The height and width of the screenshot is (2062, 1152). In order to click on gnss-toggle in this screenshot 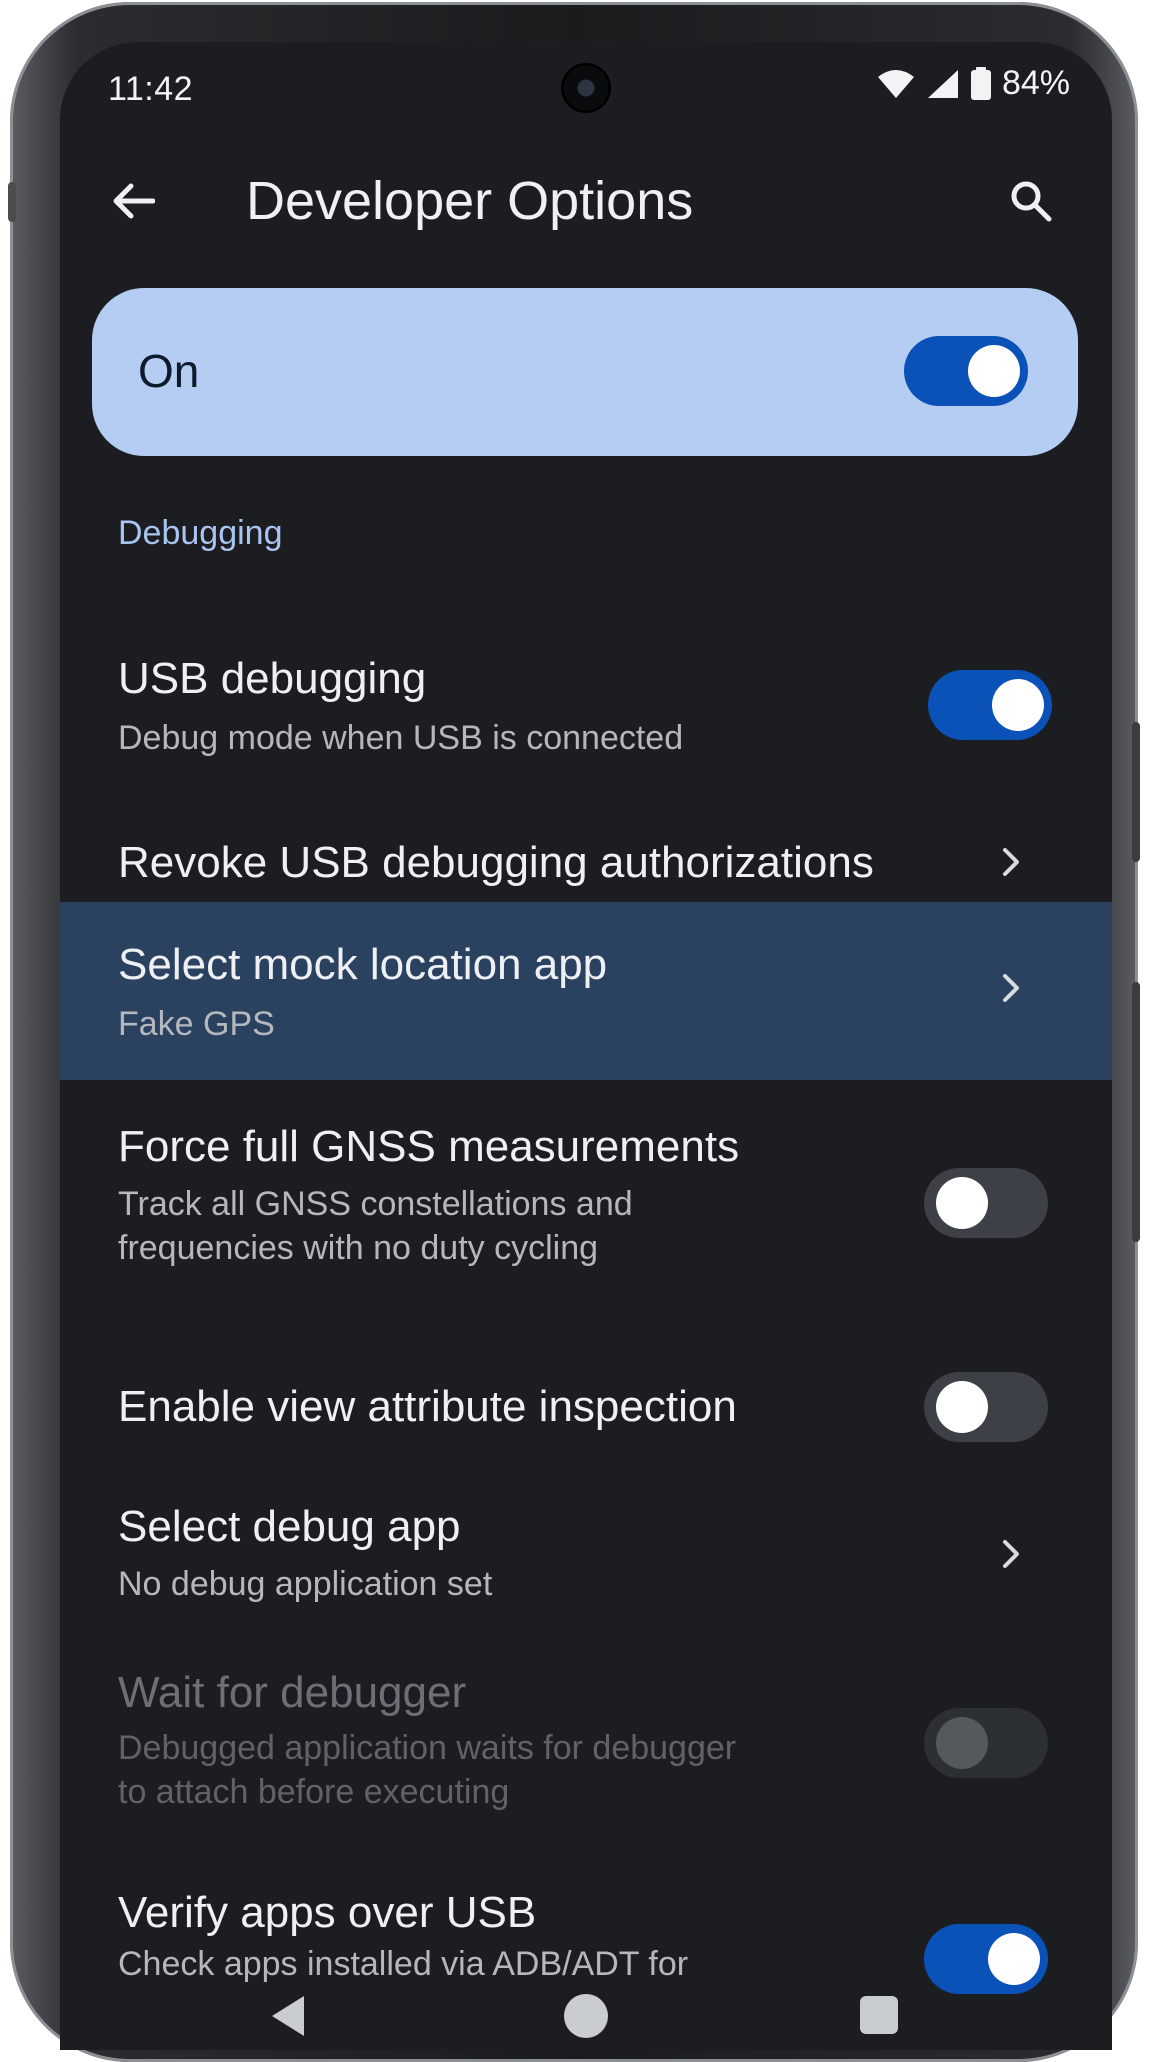, I will do `click(986, 1203)`.